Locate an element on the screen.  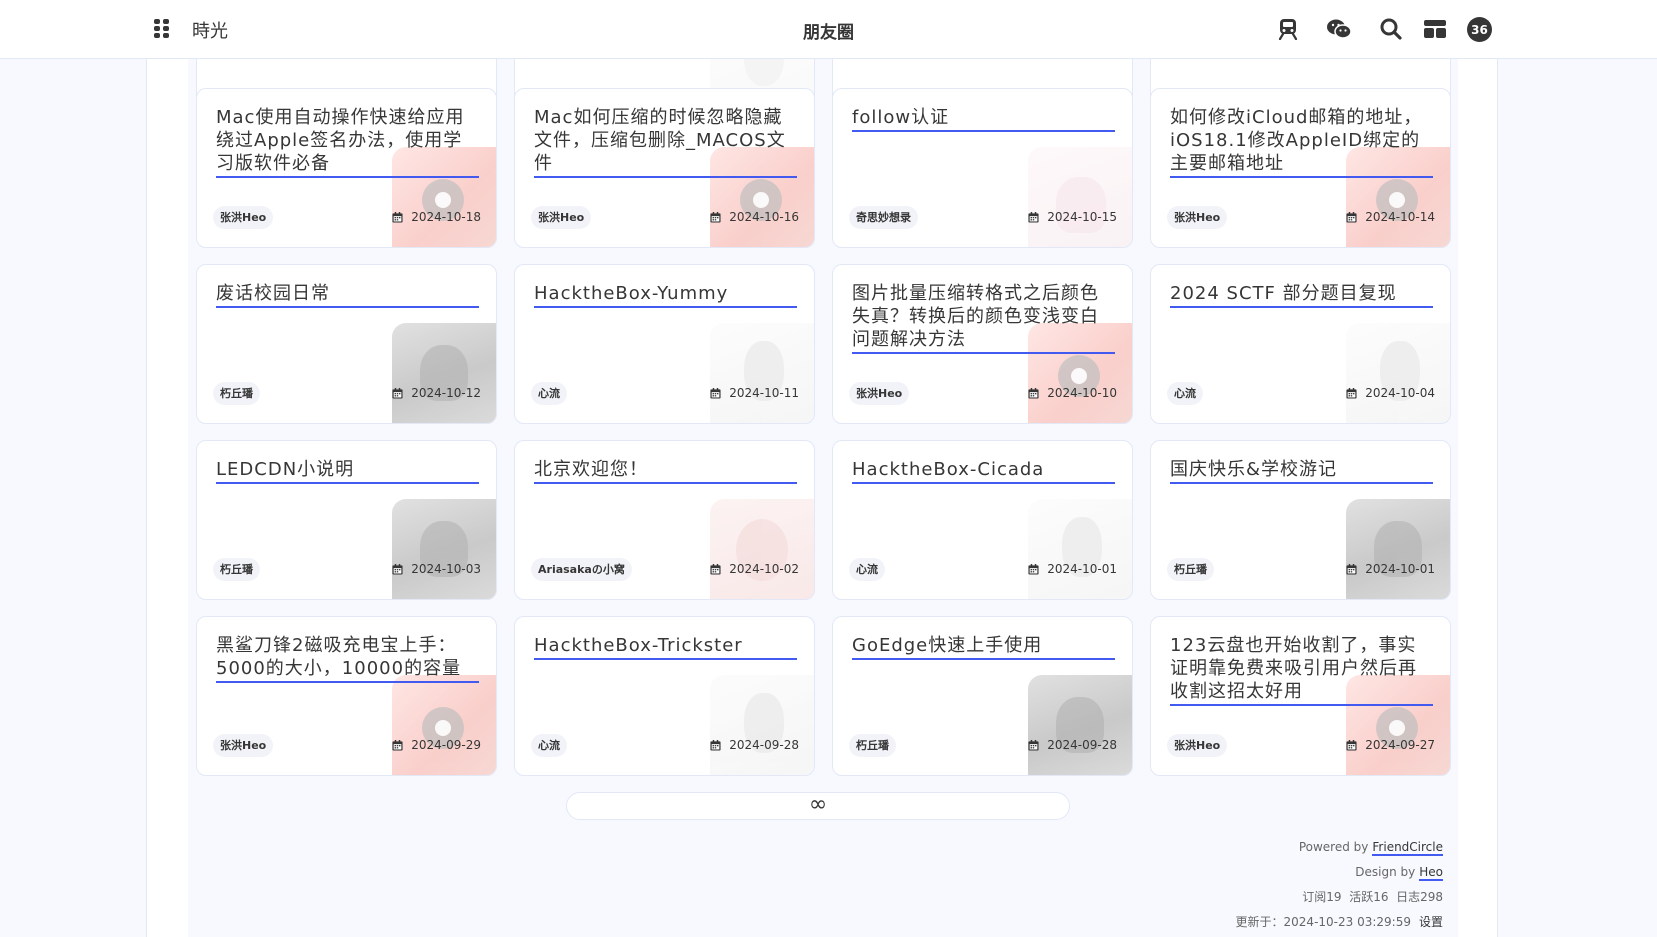
author-tag: Ariasakaの小窝 is located at coordinates (581, 569).